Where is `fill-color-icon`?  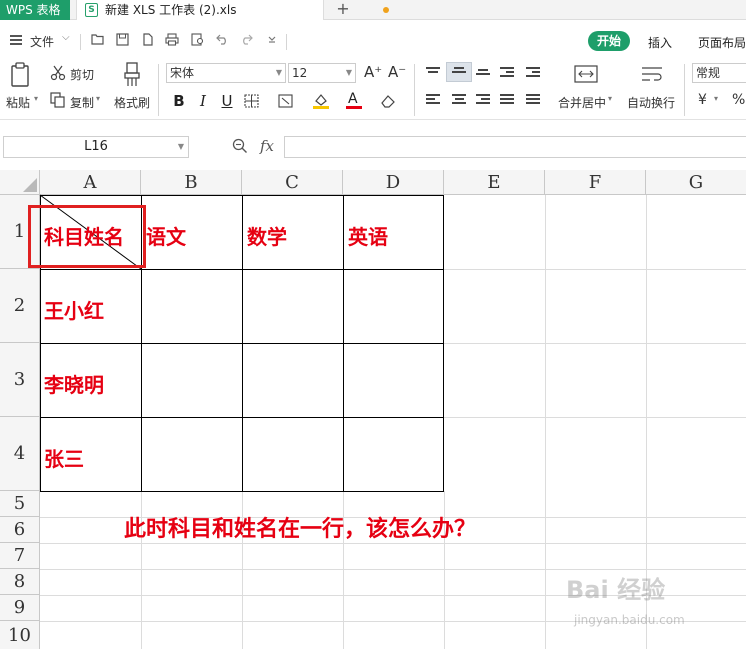
fill-color-icon is located at coordinates (321, 101).